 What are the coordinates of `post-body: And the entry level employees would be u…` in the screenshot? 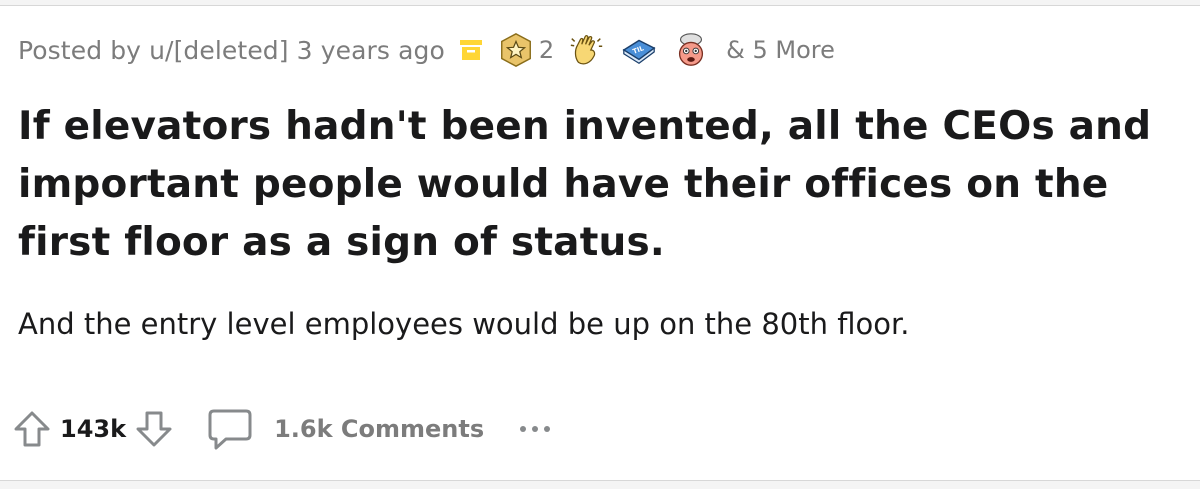 It's located at (464, 324).